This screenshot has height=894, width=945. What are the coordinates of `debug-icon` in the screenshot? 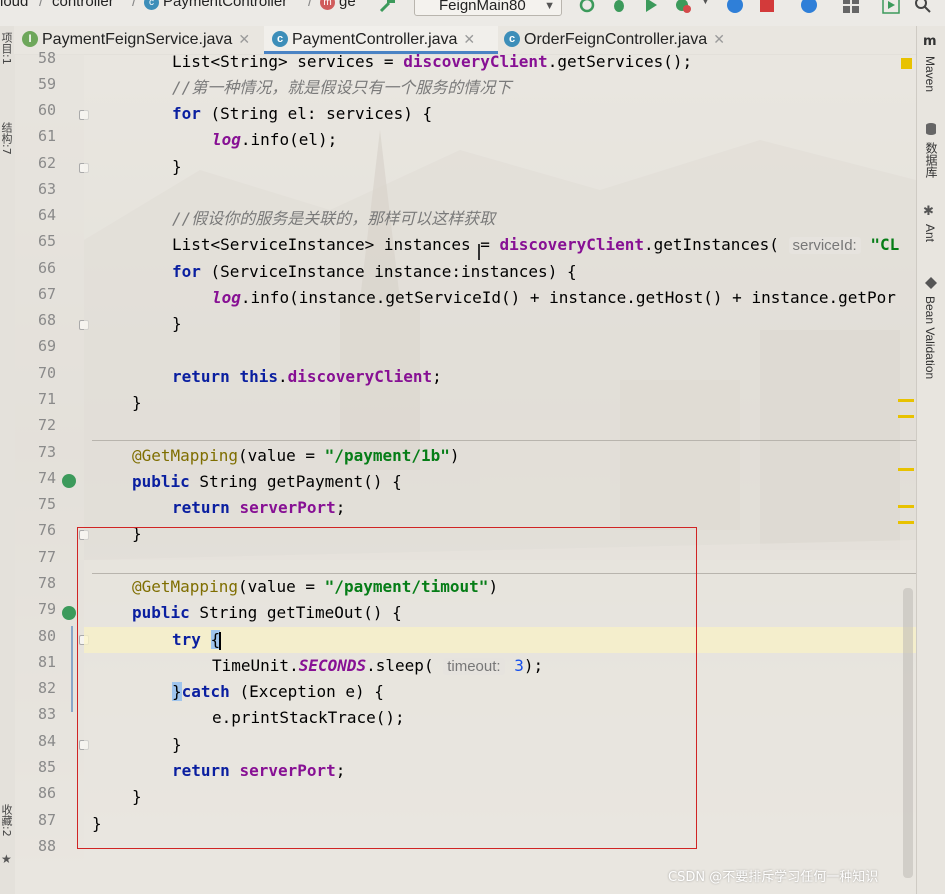 It's located at (619, 7).